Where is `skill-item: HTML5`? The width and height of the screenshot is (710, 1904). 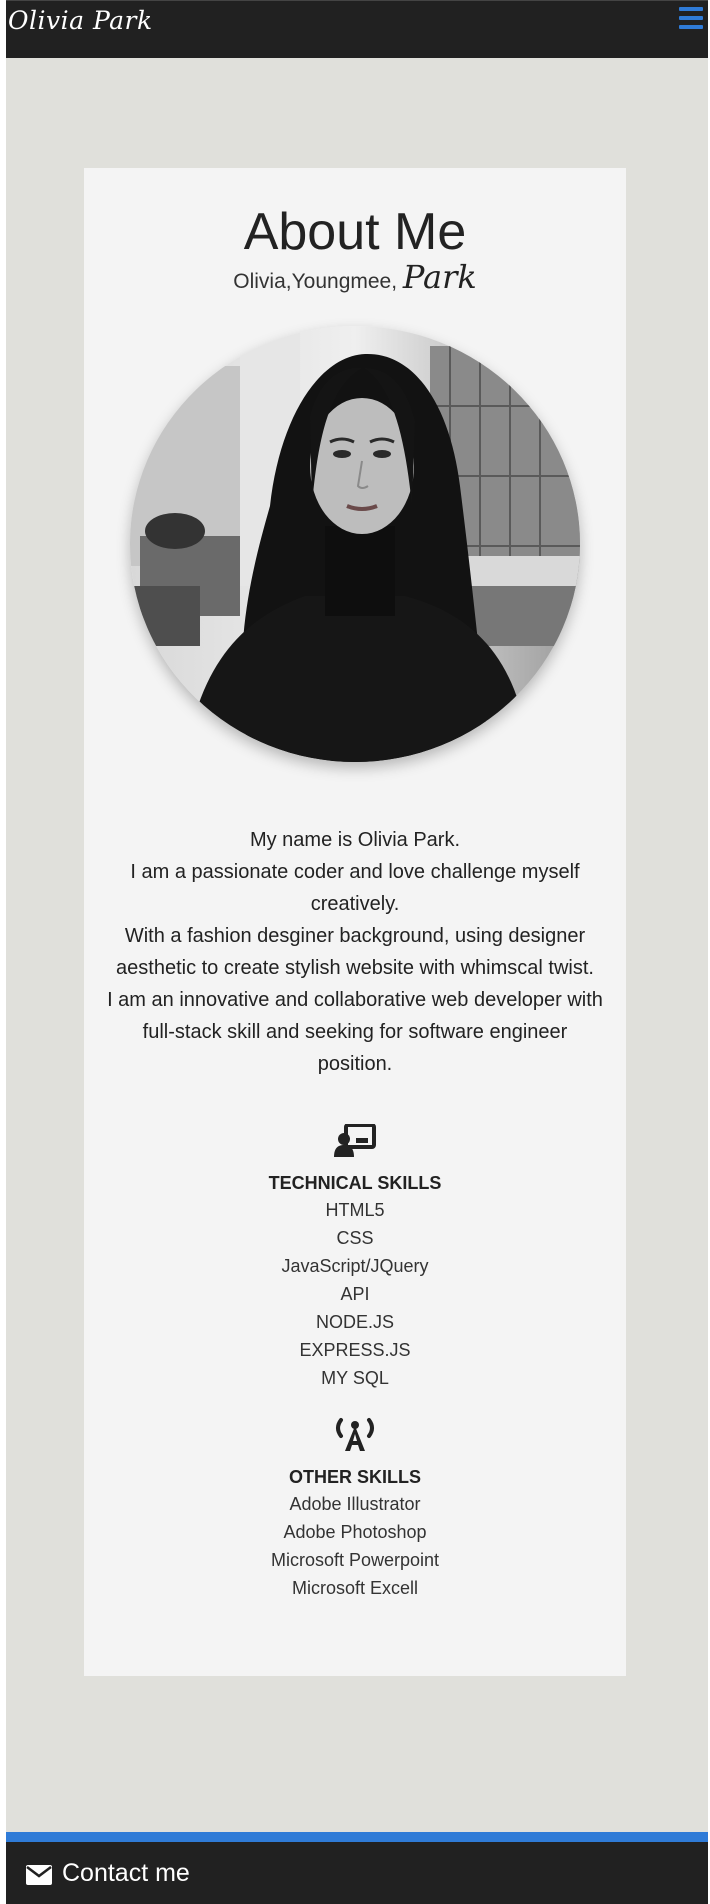 skill-item: HTML5 is located at coordinates (355, 1210).